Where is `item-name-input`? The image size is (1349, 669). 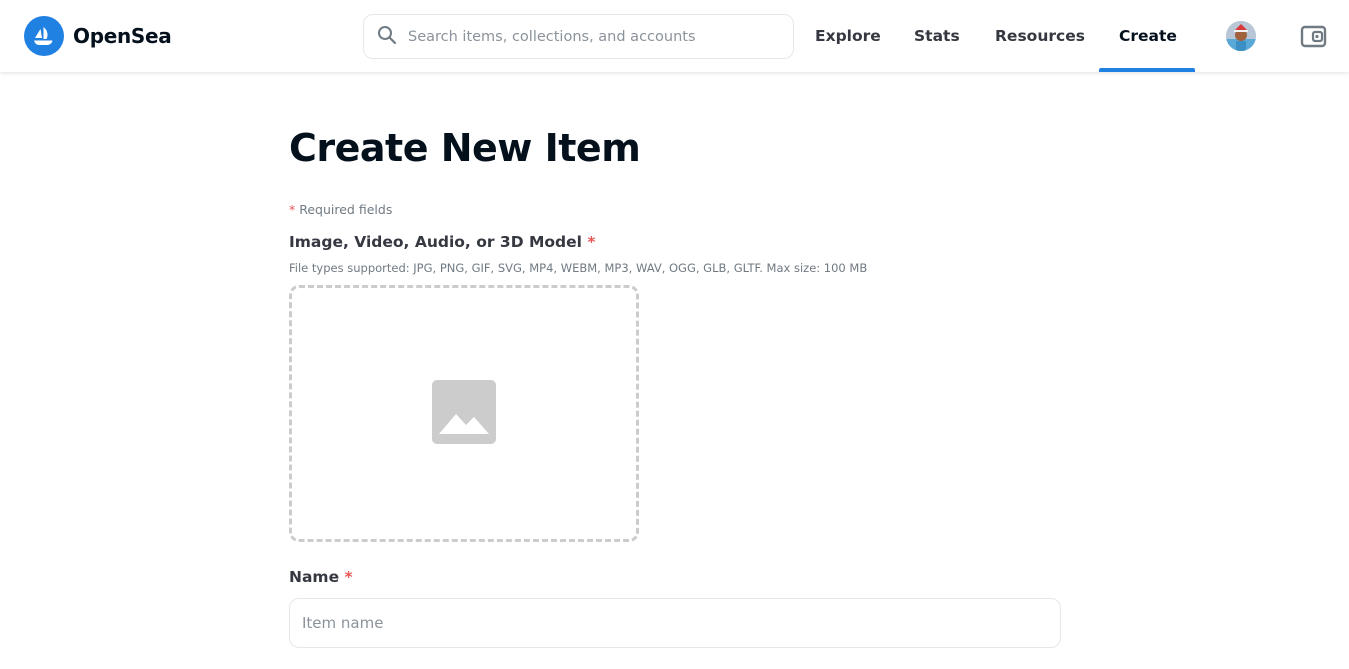 item-name-input is located at coordinates (675, 623).